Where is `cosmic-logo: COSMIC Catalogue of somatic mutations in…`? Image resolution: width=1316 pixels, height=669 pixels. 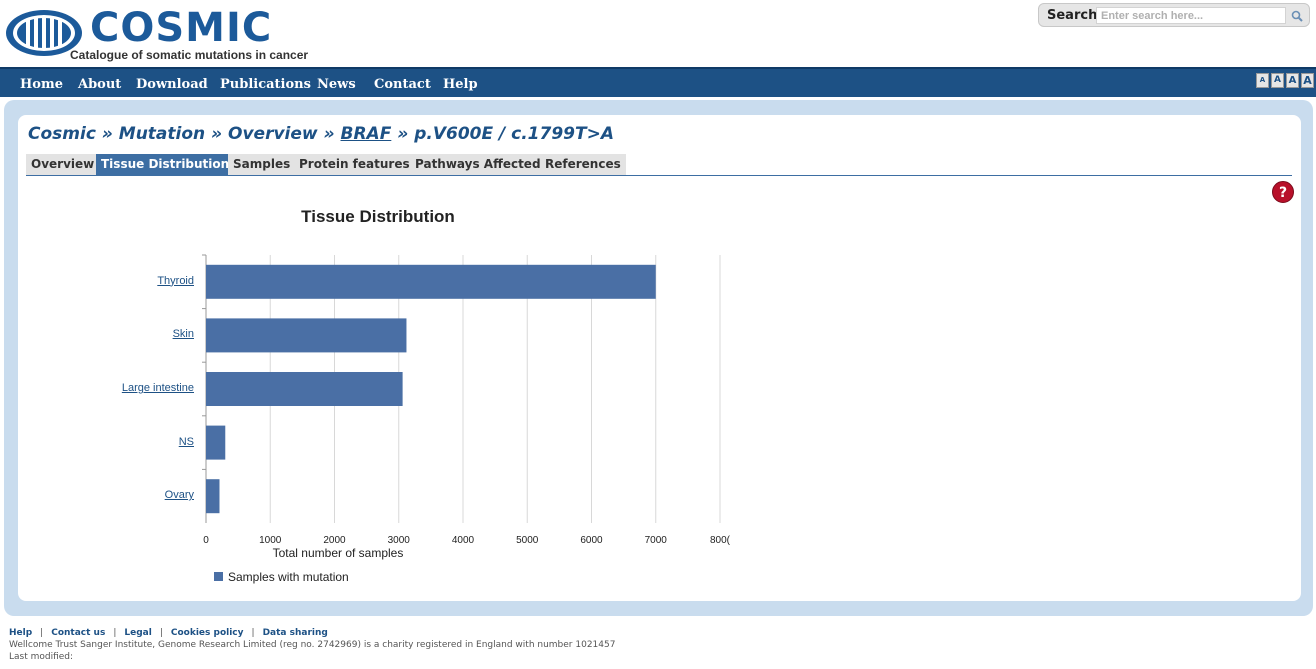 cosmic-logo: COSMIC Catalogue of somatic mutations in… is located at coordinates (169, 34).